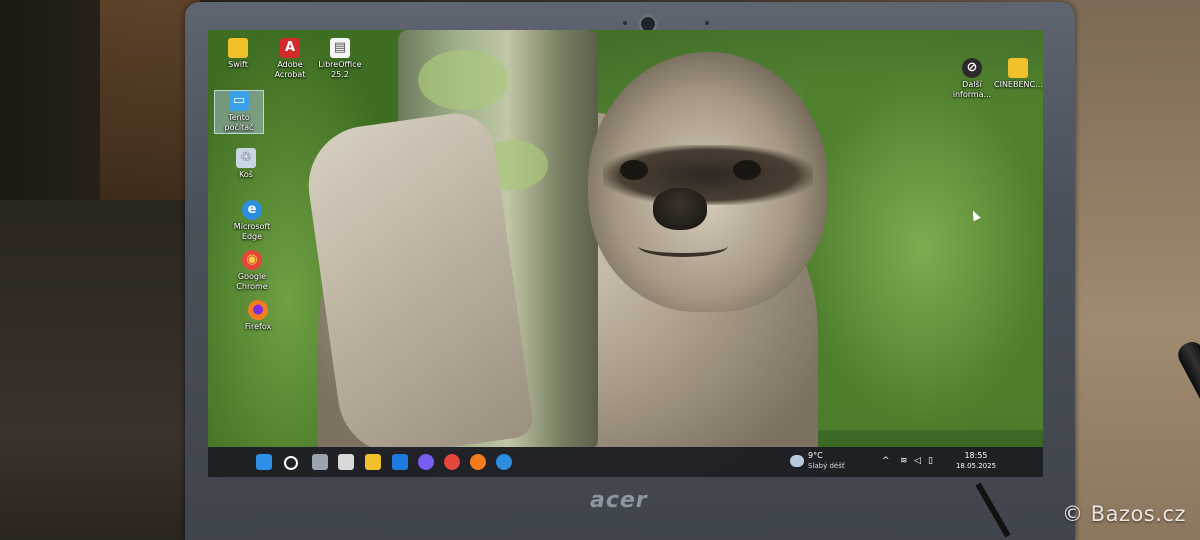 The height and width of the screenshot is (540, 1200). Describe the element at coordinates (340, 59) in the screenshot. I see `desktop-icon-libreoffice: ▤ LibreOffice 25.2` at that location.